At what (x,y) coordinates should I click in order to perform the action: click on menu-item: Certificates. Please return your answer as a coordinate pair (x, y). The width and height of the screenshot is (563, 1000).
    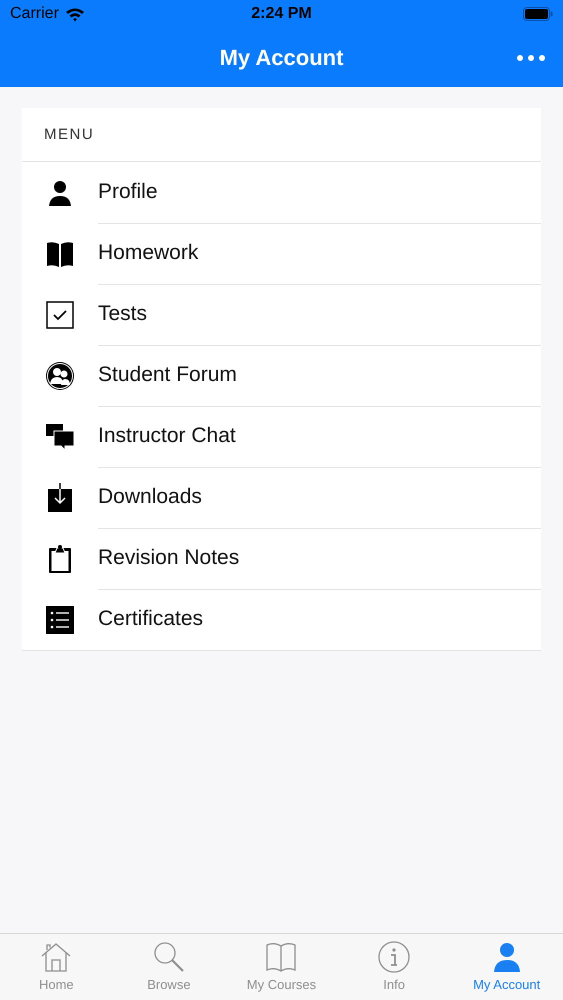
    Looking at the image, I should click on (151, 619).